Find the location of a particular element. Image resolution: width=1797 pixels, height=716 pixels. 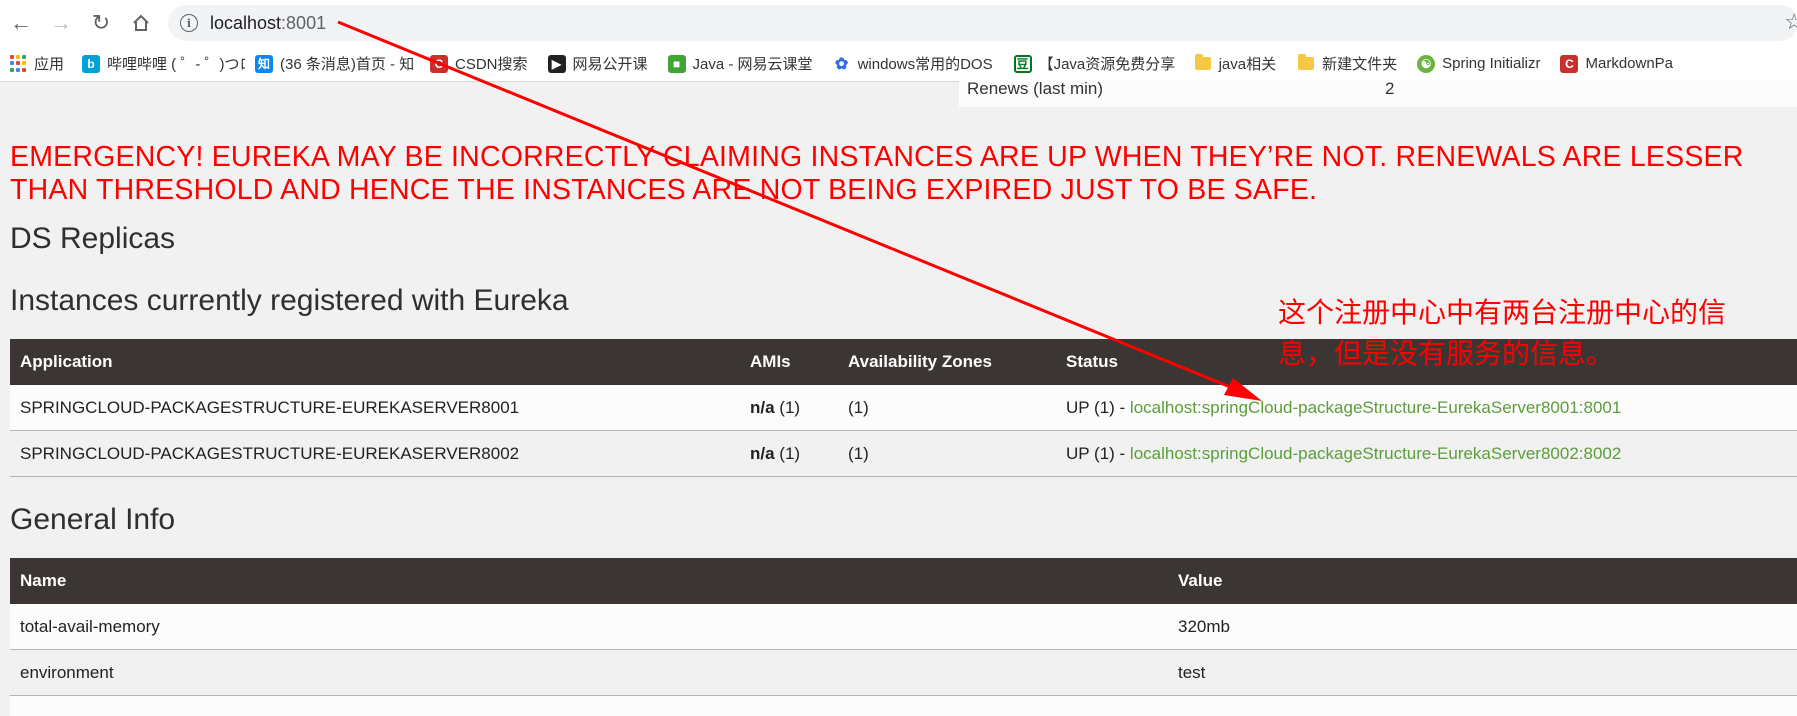

col-value: Value is located at coordinates (1482, 581).